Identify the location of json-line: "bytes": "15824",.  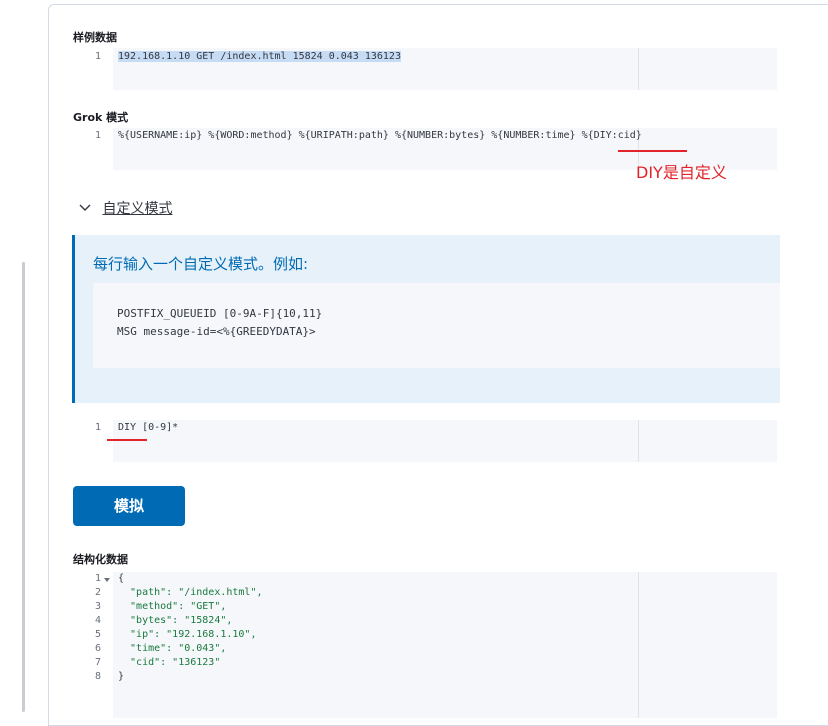
(175, 620).